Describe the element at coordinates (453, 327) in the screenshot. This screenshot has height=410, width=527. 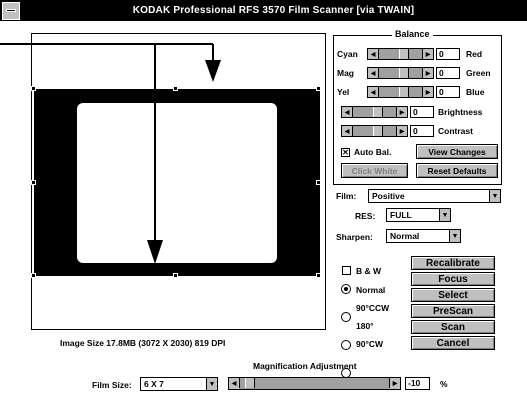
I see `scan-button: Scan` at that location.